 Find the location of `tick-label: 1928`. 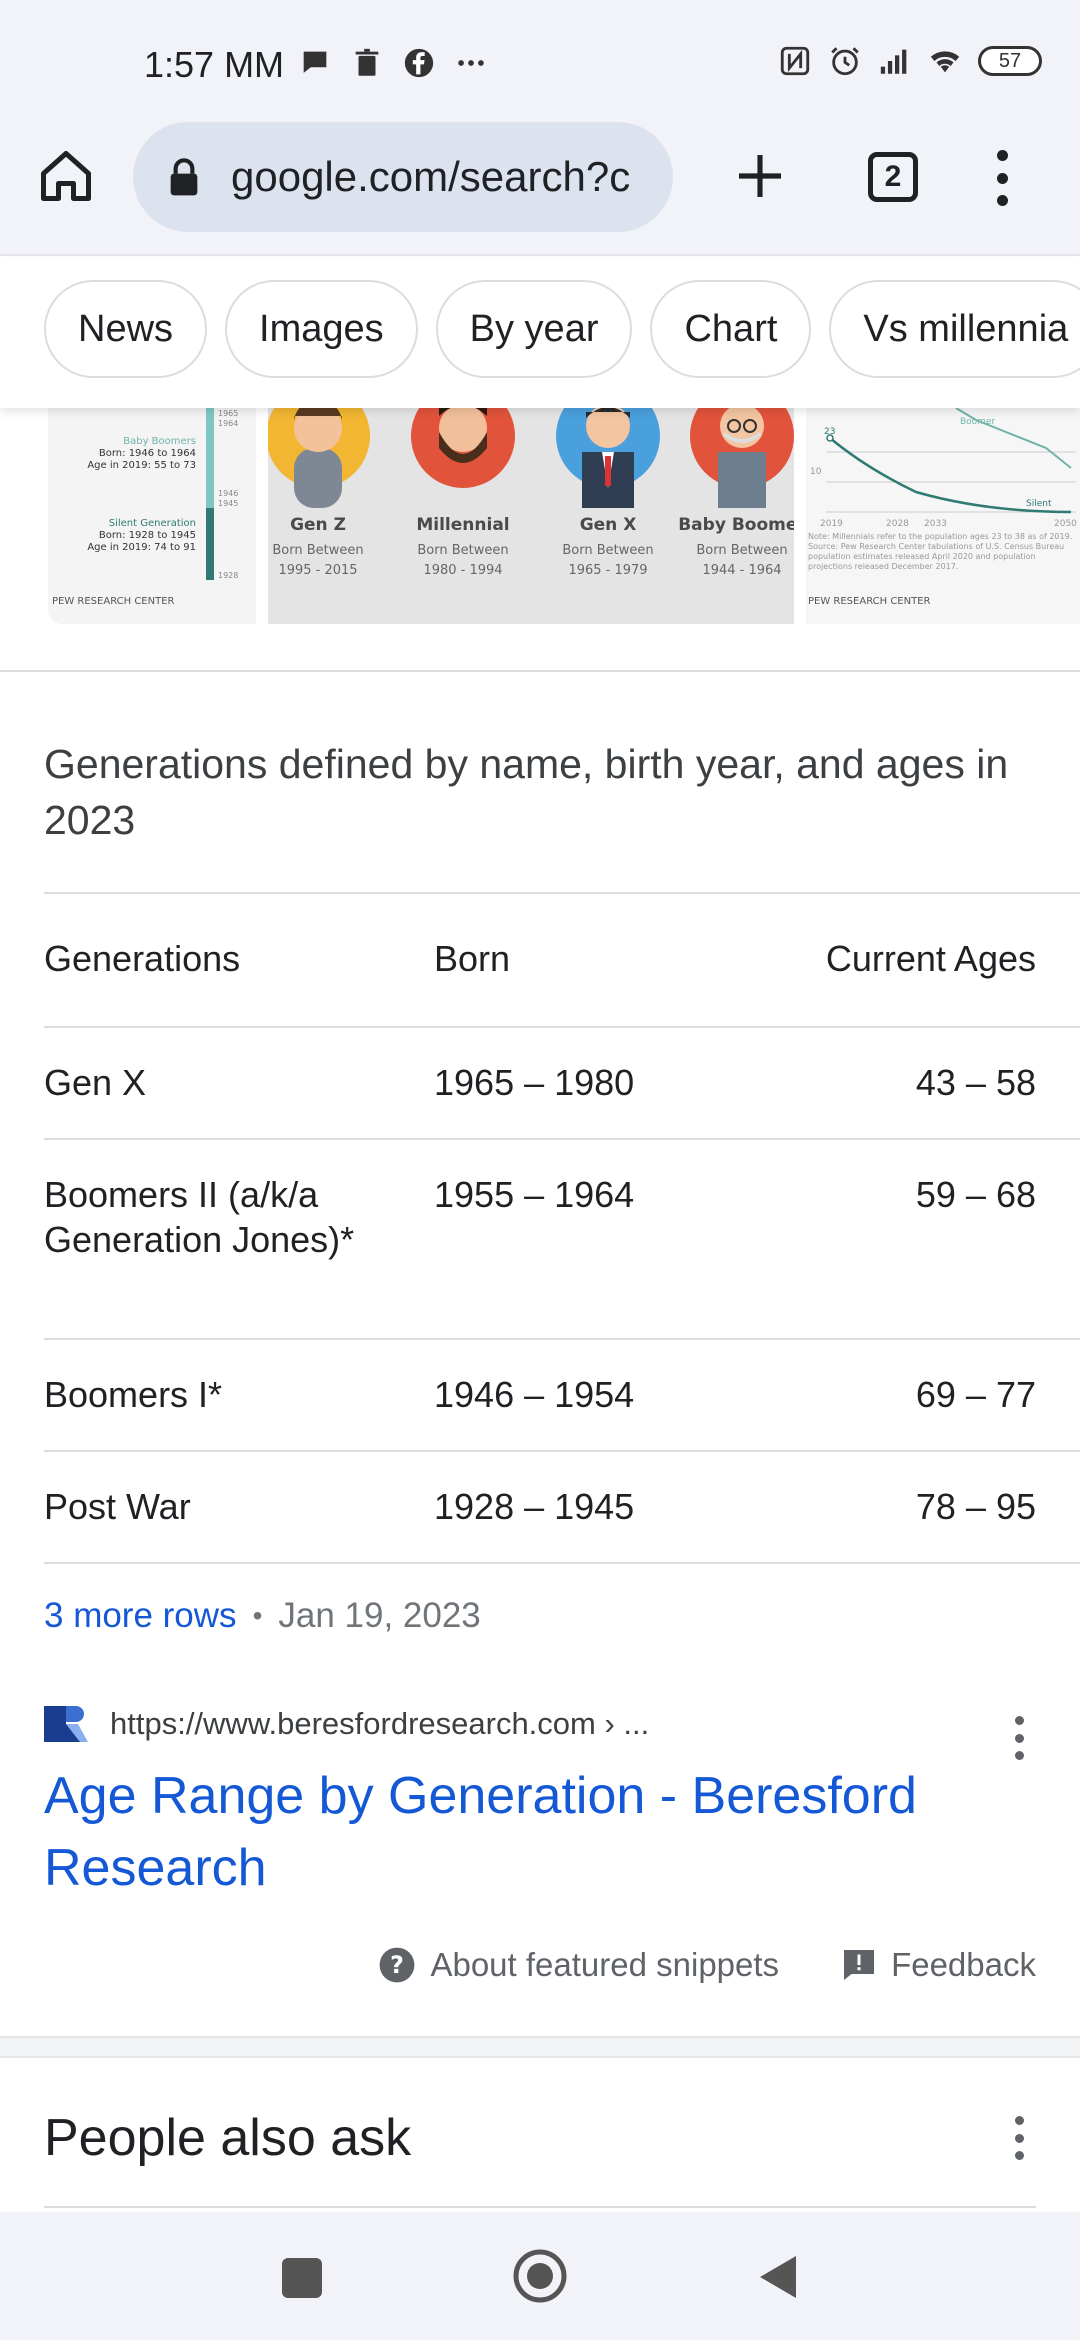

tick-label: 1928 is located at coordinates (228, 575).